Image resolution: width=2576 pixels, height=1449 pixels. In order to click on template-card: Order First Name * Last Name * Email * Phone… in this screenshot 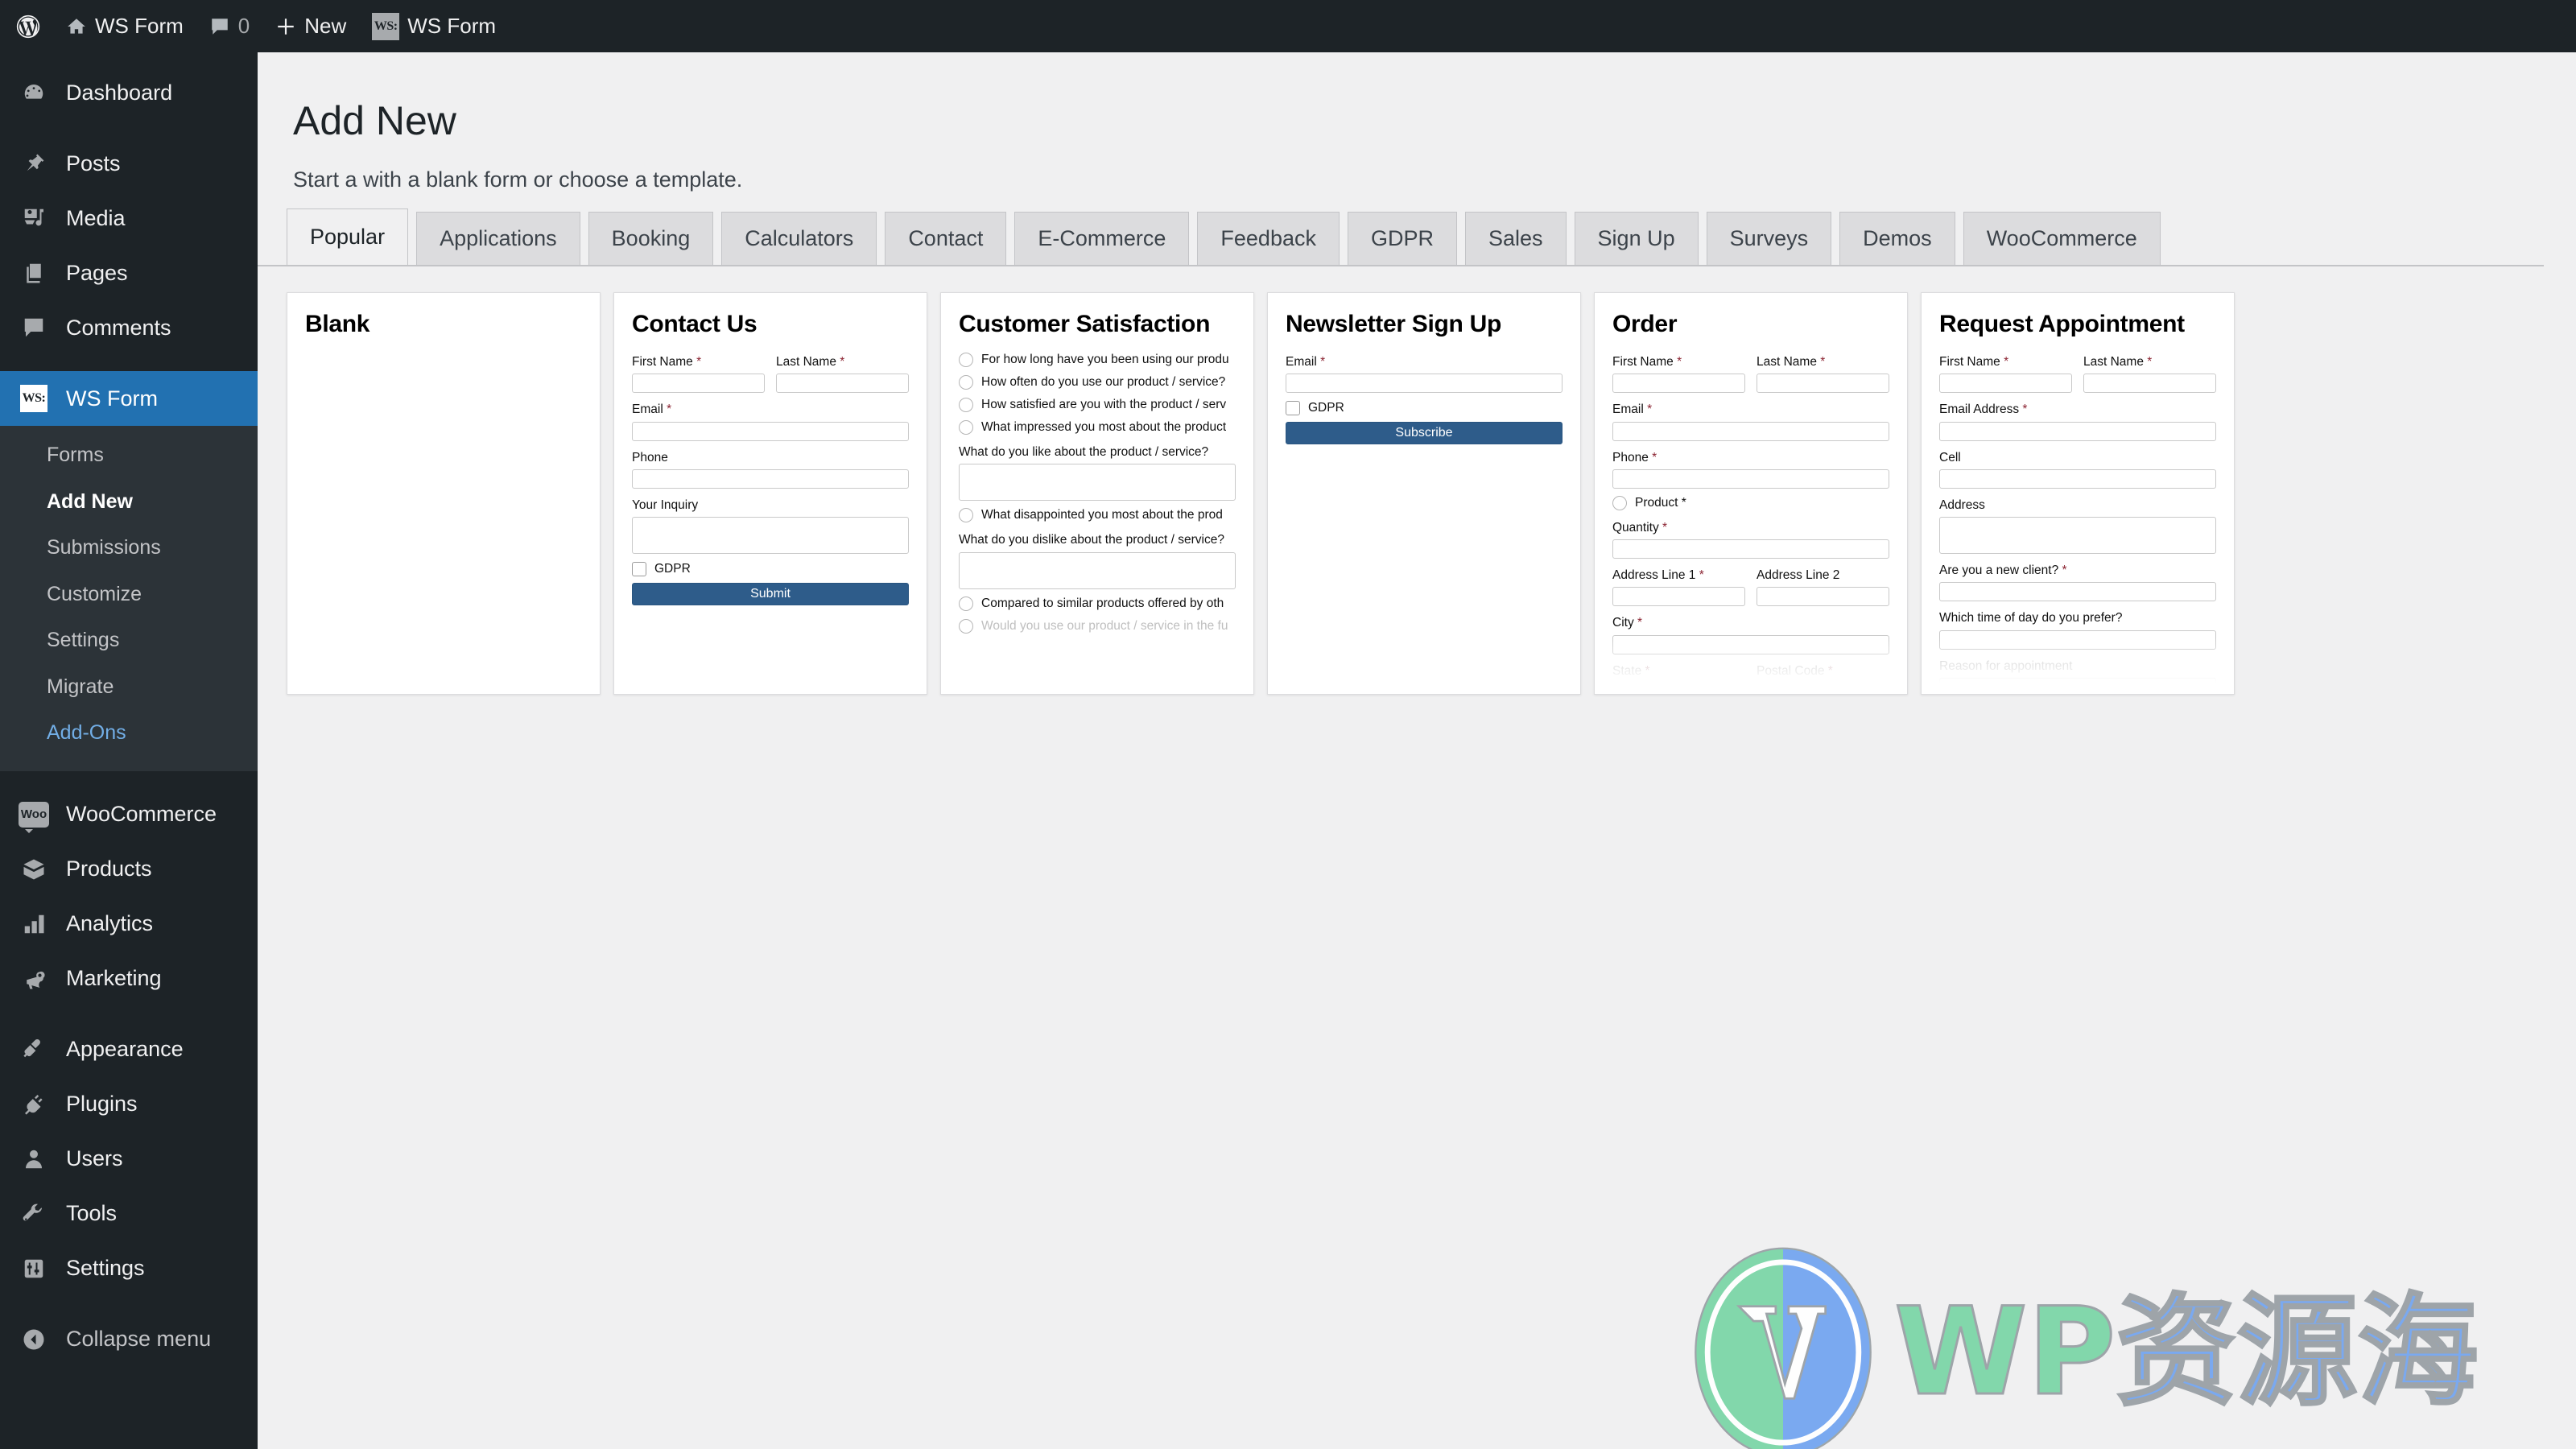, I will do `click(1751, 493)`.